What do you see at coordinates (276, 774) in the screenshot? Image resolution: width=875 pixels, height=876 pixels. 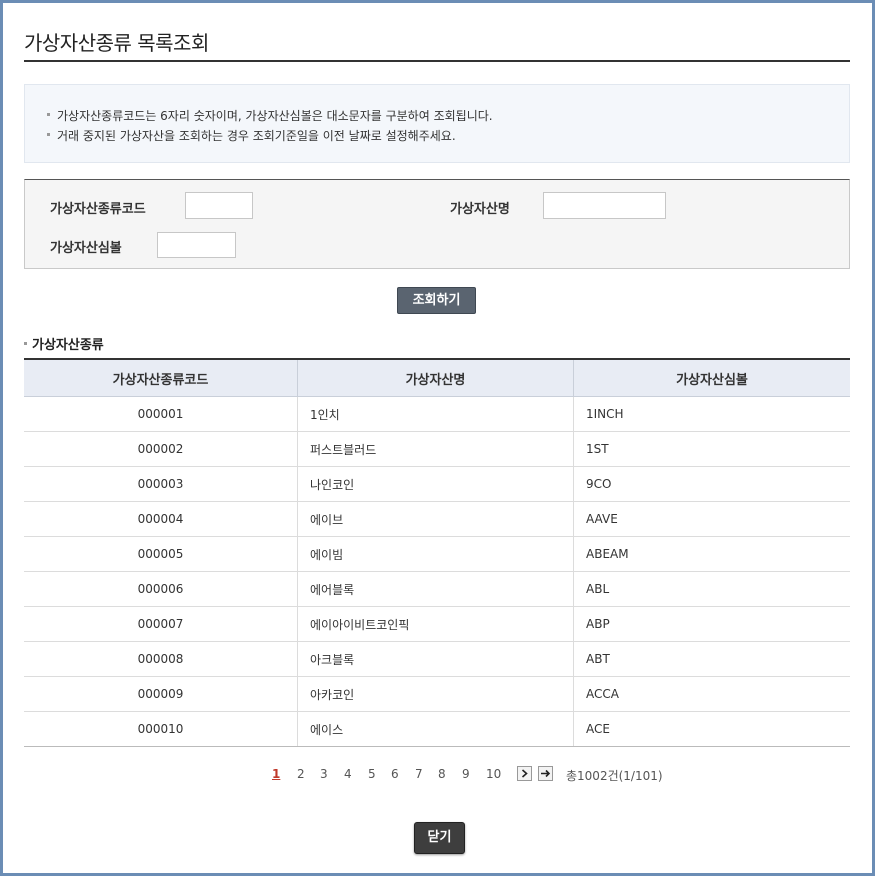 I see `page-link-1: 1` at bounding box center [276, 774].